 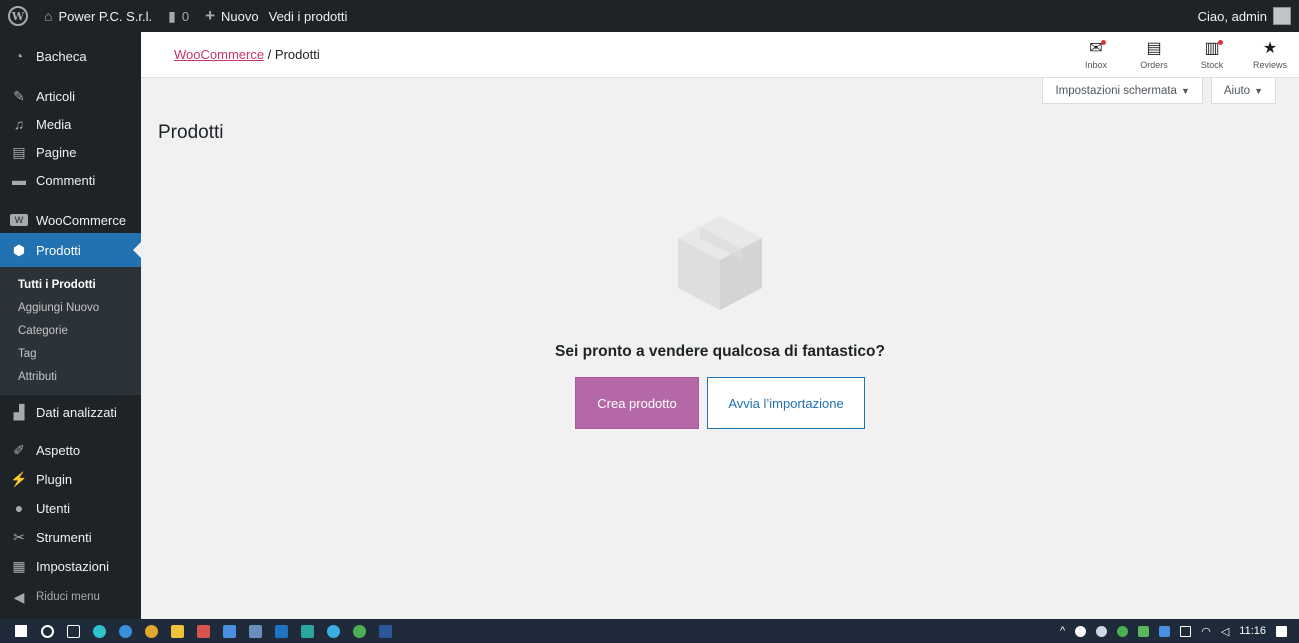 I want to click on sidebar-item-label: Pagine, so click(x=56, y=152).